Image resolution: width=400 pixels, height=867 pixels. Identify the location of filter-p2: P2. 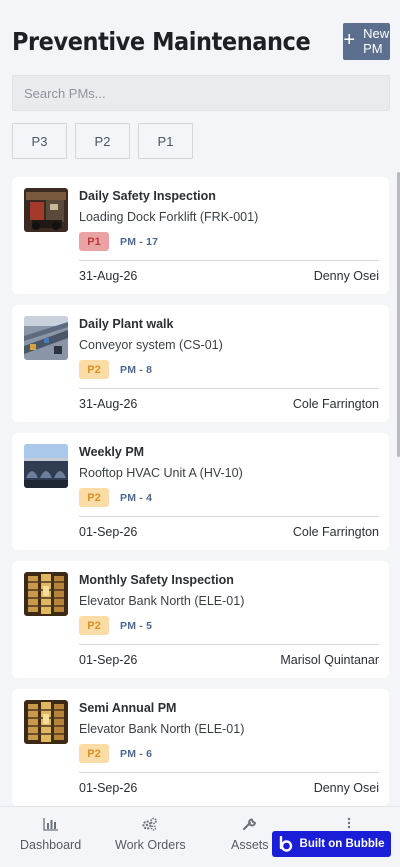
(102, 141).